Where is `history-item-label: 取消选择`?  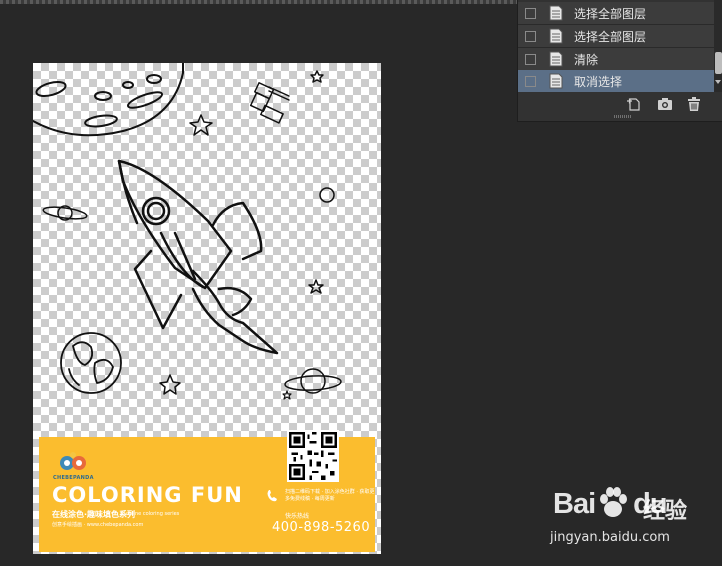
history-item-label: 取消选择 is located at coordinates (598, 81).